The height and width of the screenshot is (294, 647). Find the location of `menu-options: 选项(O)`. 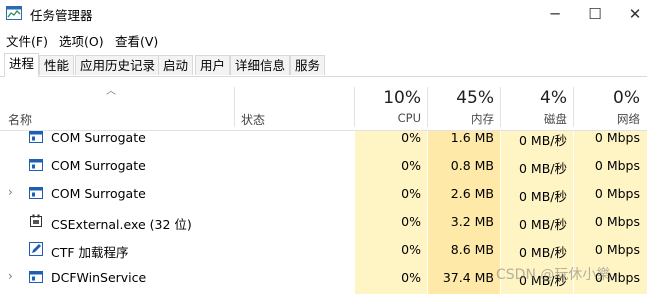

menu-options: 选项(O) is located at coordinates (81, 40).